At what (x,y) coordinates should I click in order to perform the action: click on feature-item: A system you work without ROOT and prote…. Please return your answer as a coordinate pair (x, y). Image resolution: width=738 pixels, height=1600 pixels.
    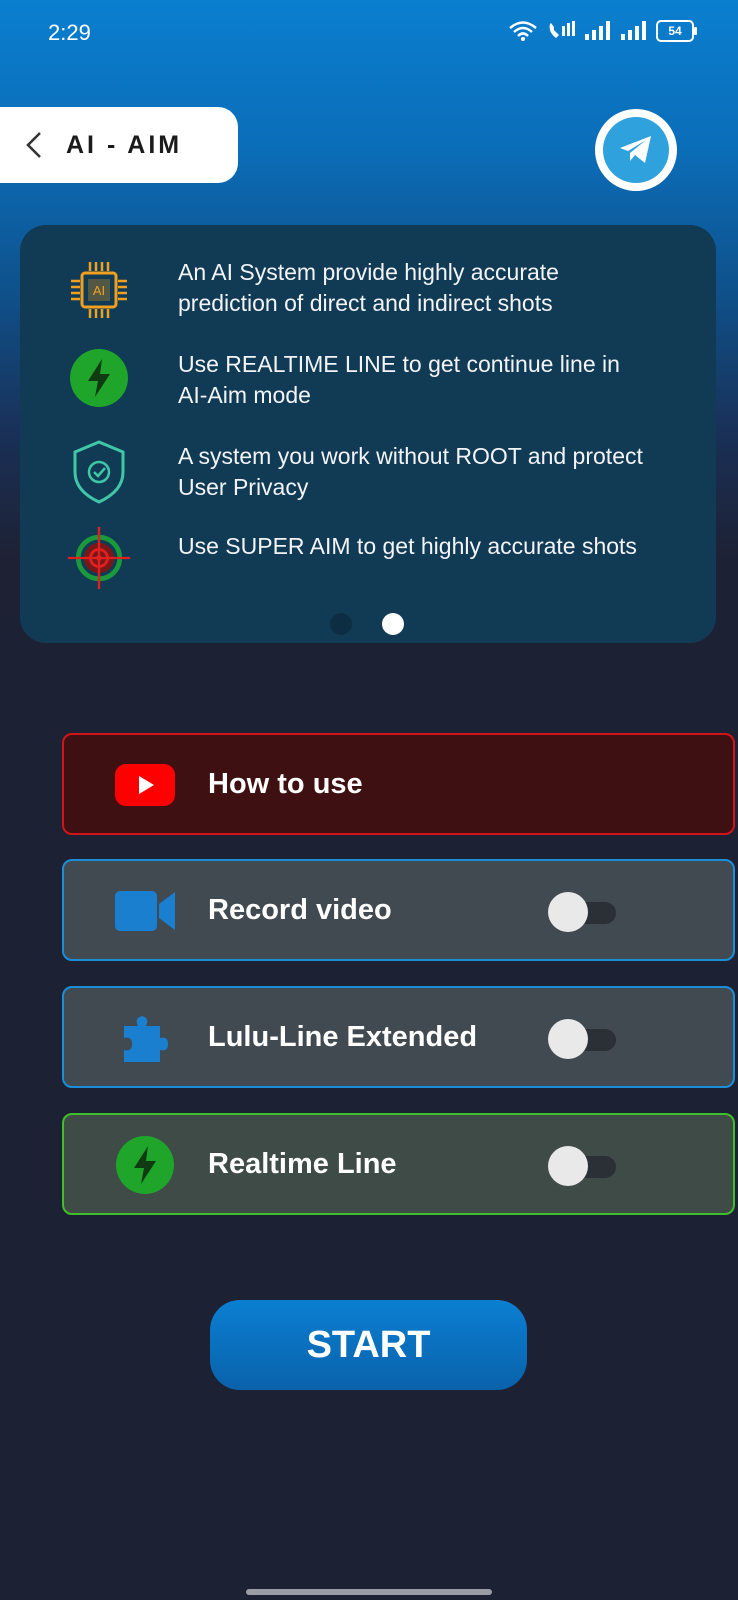
    Looking at the image, I should click on (368, 480).